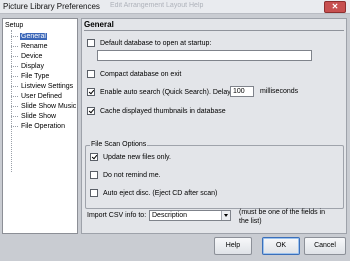  Describe the element at coordinates (30, 76) in the screenshot. I see `tree-item-file-type: File Type` at that location.